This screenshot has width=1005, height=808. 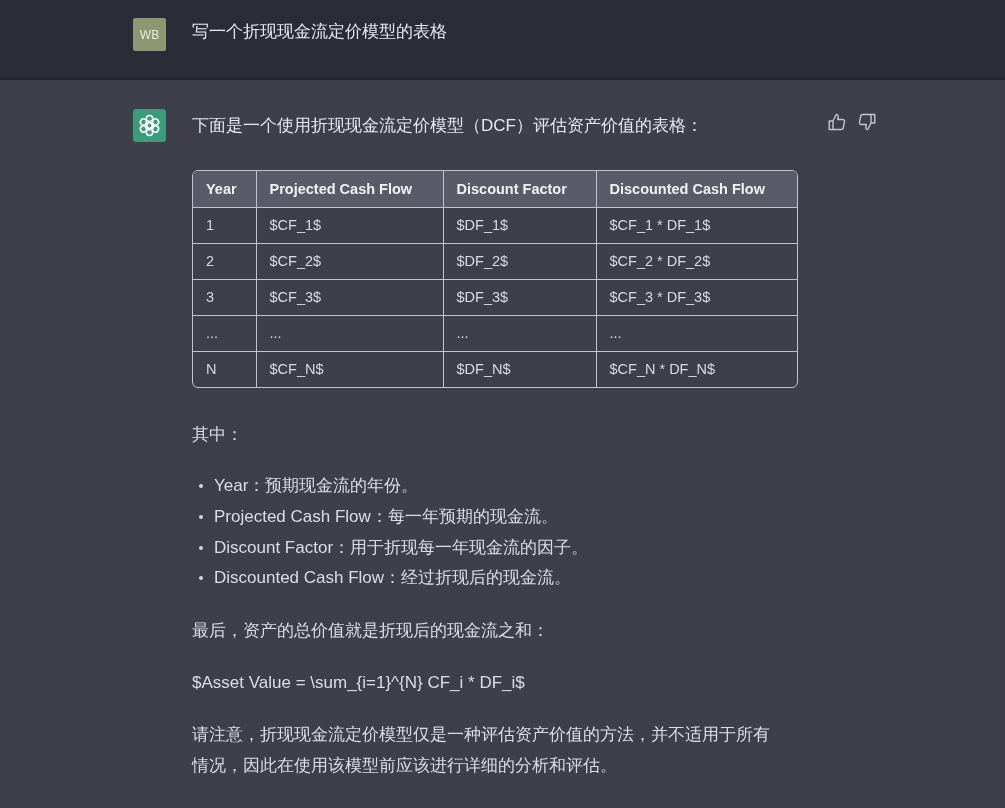 What do you see at coordinates (349, 225) in the screenshot?
I see `table-cell: $CF_1$` at bounding box center [349, 225].